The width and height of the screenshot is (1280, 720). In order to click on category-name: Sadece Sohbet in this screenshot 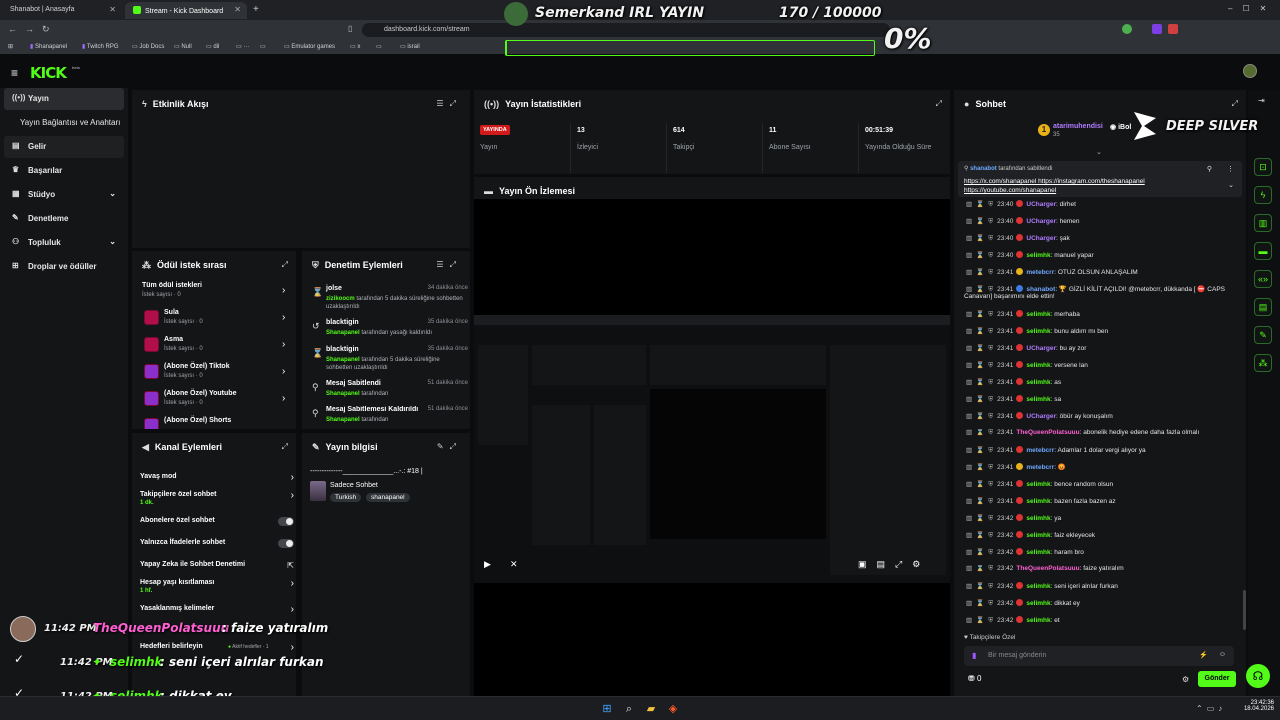, I will do `click(354, 485)`.